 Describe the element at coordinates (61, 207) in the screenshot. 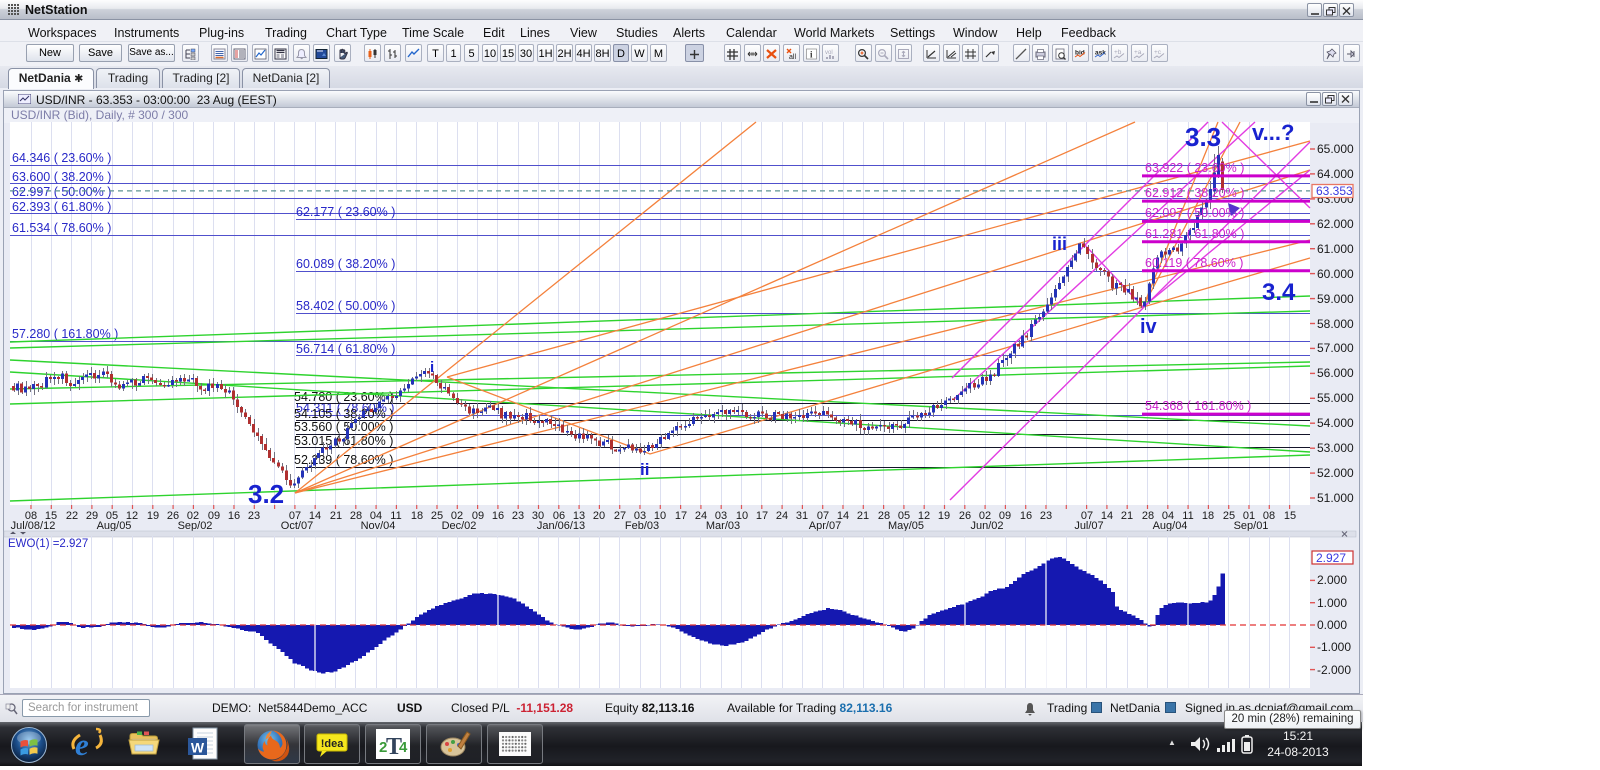

I see `svg-text: 62.393 ( 61.80% )` at that location.